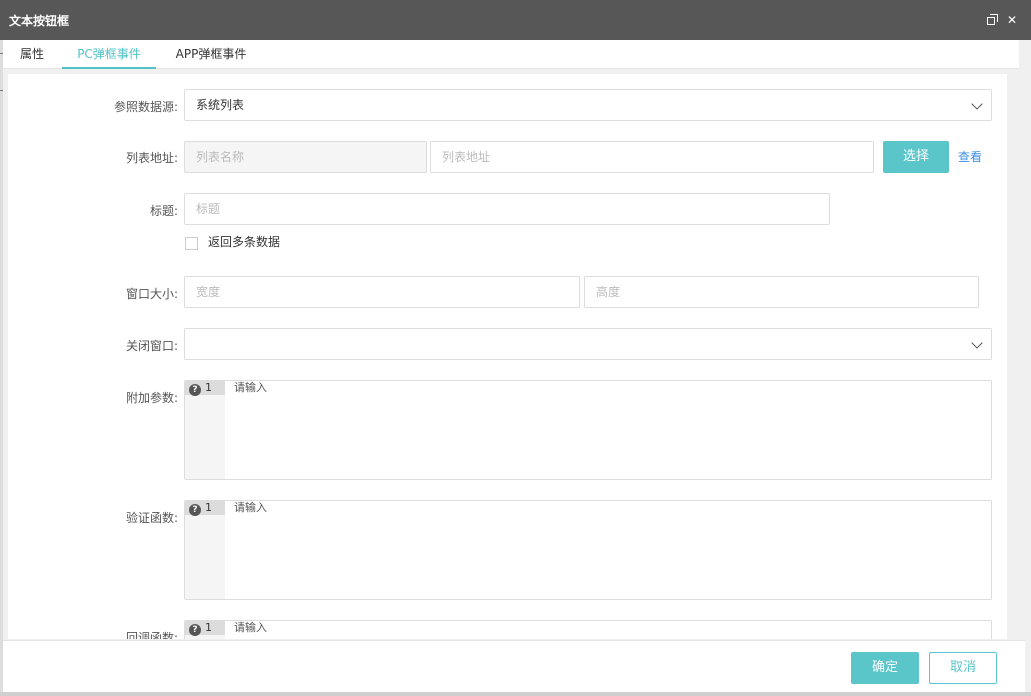 This screenshot has width=1031, height=696. I want to click on height-input: 高度, so click(781, 292).